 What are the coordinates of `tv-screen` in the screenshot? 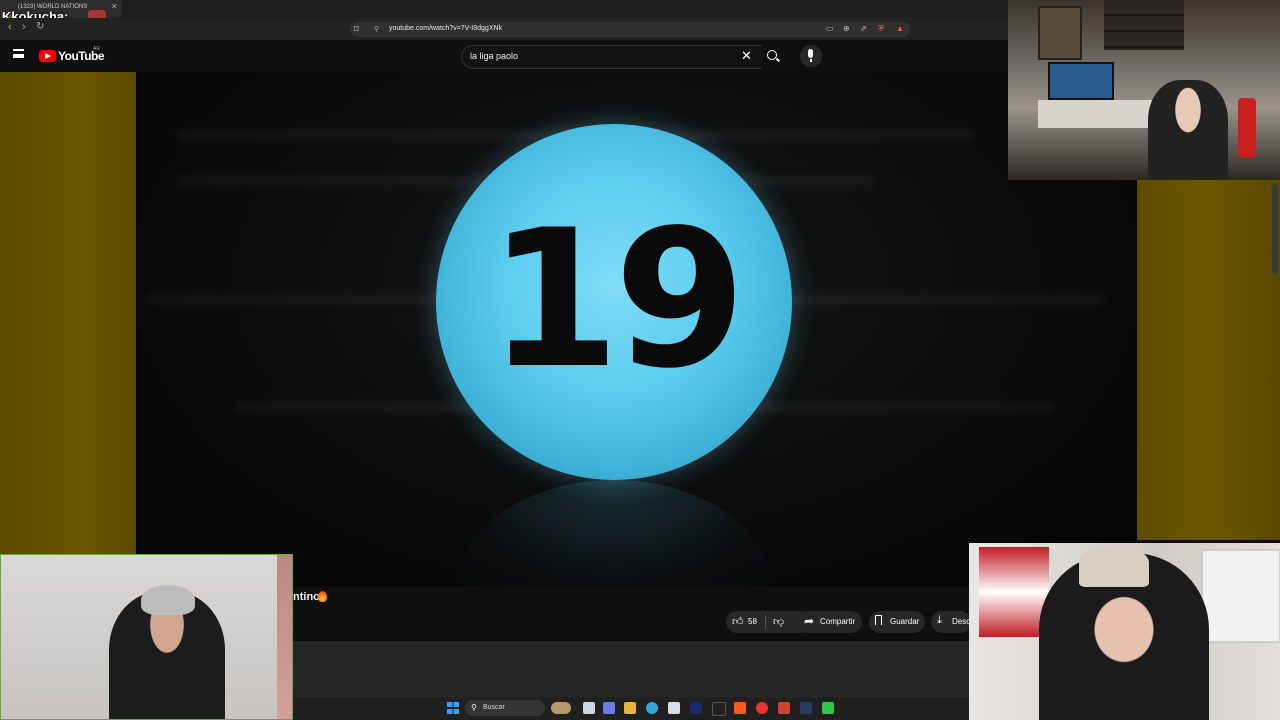 It's located at (1081, 81).